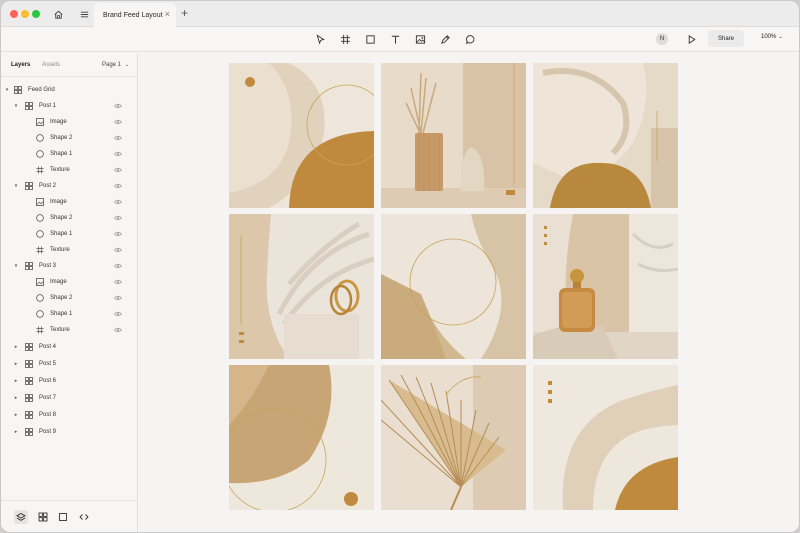 This screenshot has width=800, height=533. I want to click on post-2-tile, so click(453, 135).